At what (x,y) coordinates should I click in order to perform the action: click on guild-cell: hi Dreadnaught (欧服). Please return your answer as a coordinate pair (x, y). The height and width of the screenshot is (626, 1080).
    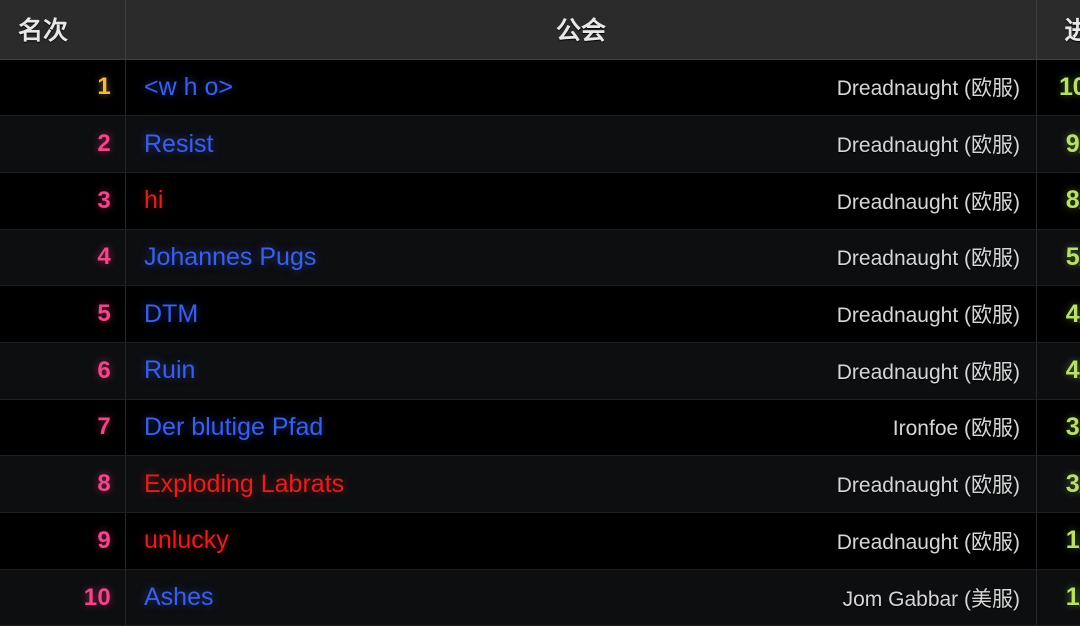
    Looking at the image, I should click on (581, 201).